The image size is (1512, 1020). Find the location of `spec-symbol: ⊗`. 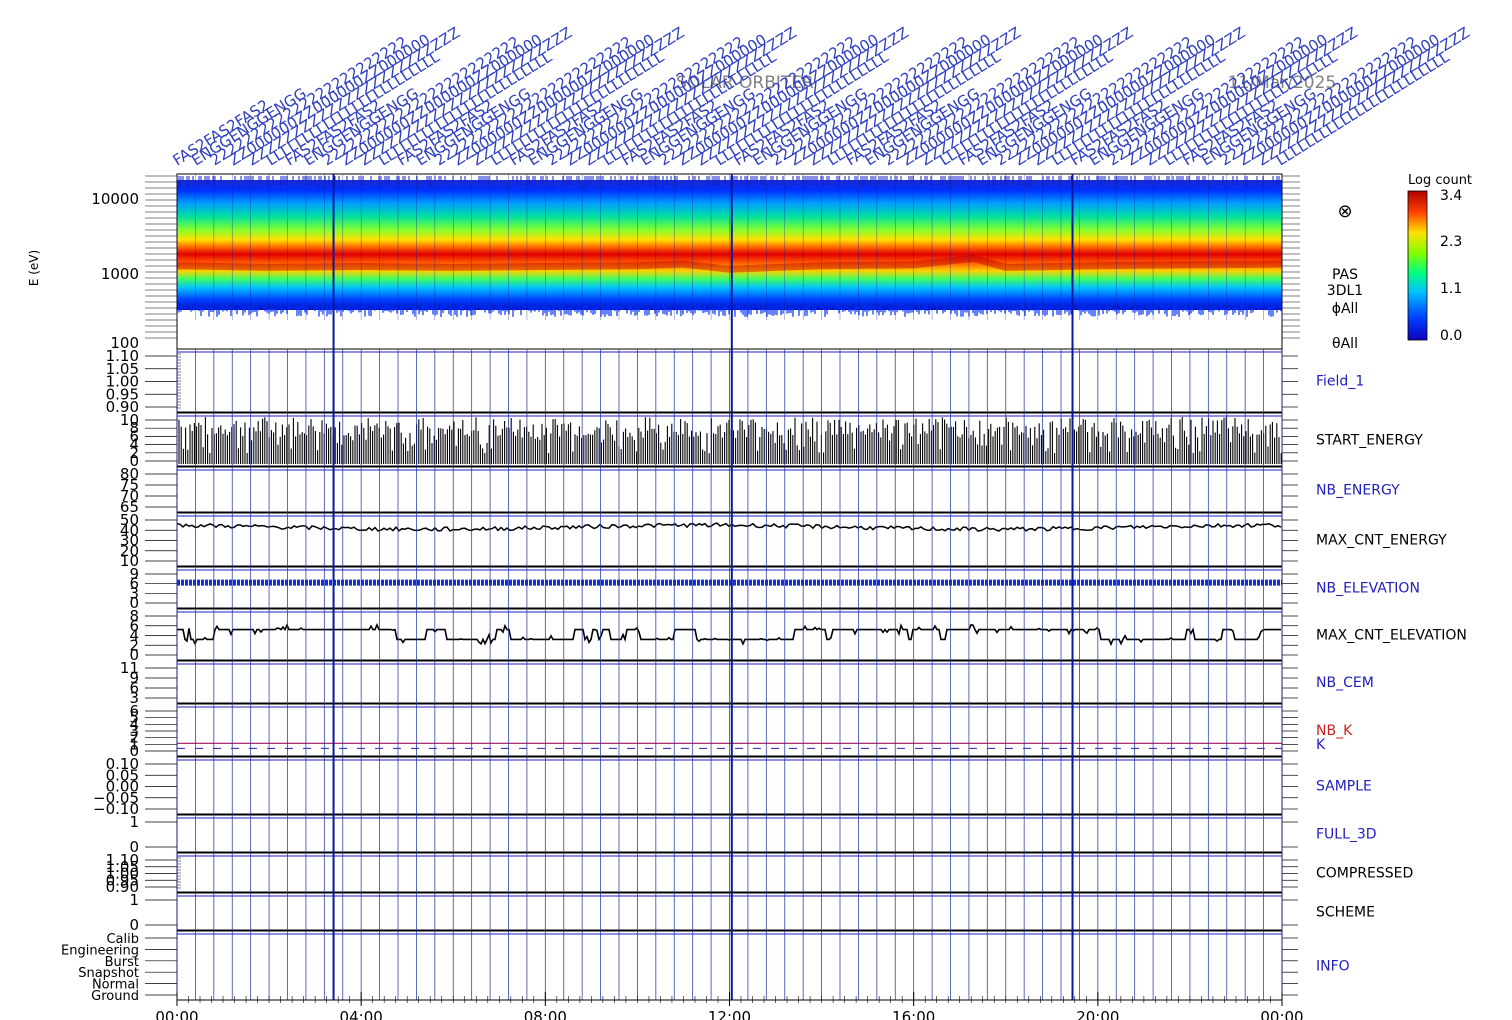

spec-symbol: ⊗ is located at coordinates (1344, 211).